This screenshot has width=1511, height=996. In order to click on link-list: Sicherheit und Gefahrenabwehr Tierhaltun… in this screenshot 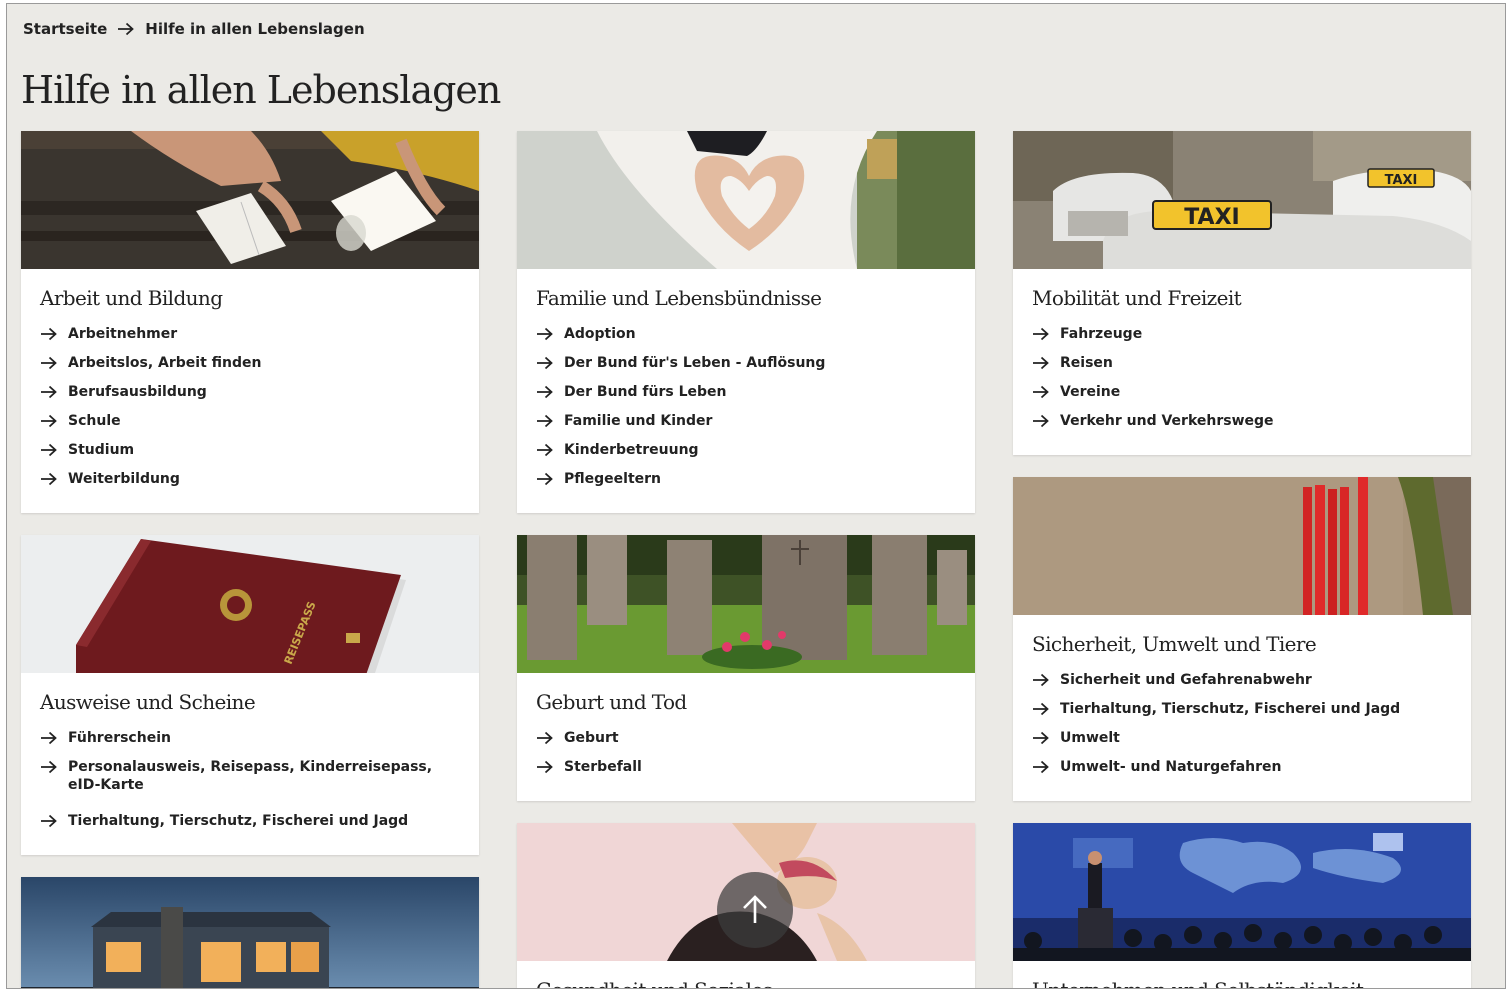, I will do `click(1242, 729)`.